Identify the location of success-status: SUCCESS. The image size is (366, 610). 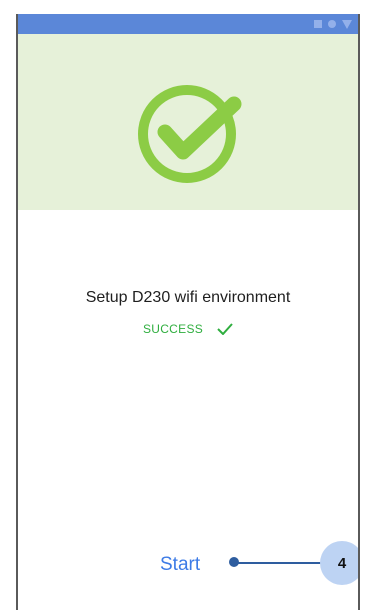
(173, 329).